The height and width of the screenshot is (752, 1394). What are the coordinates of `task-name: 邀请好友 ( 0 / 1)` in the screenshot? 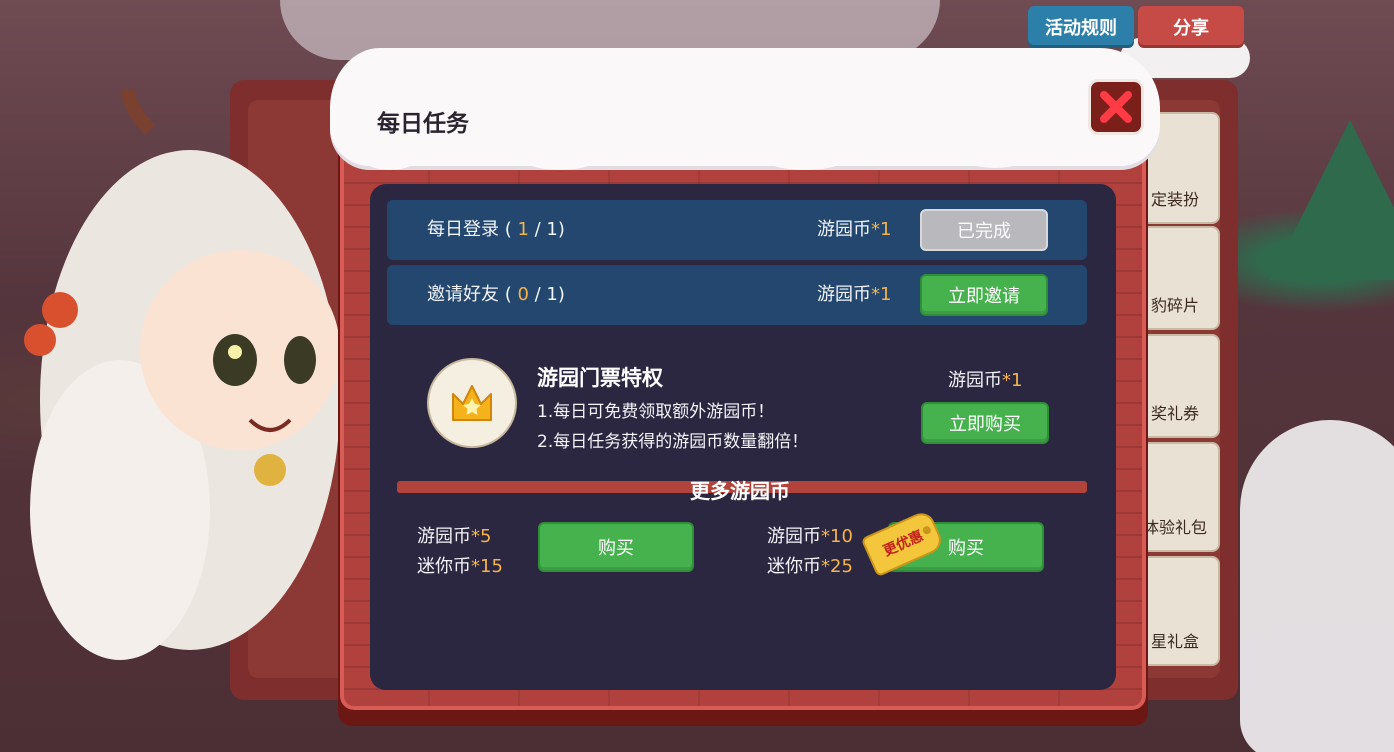 It's located at (496, 294).